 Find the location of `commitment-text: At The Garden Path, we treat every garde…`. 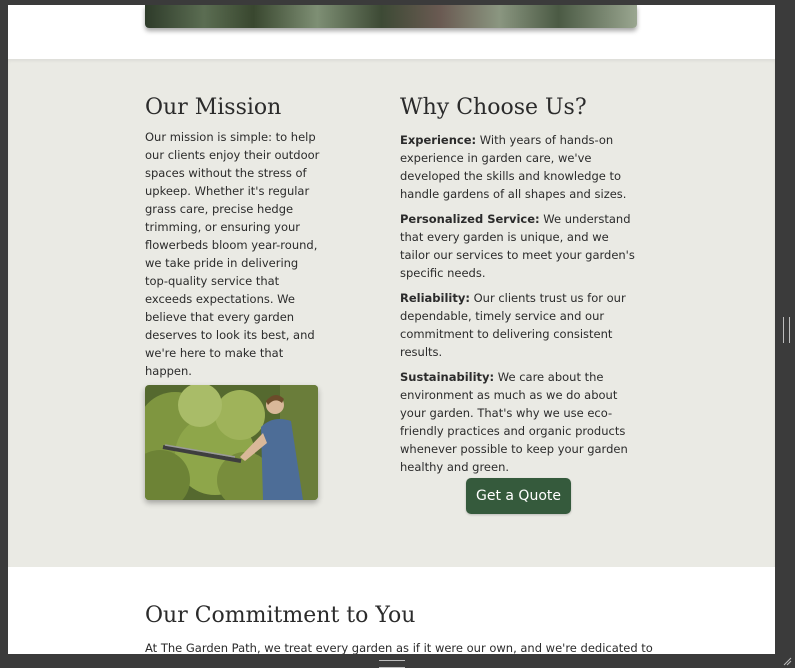

commitment-text: At The Garden Path, we treat every garde… is located at coordinates (399, 647).